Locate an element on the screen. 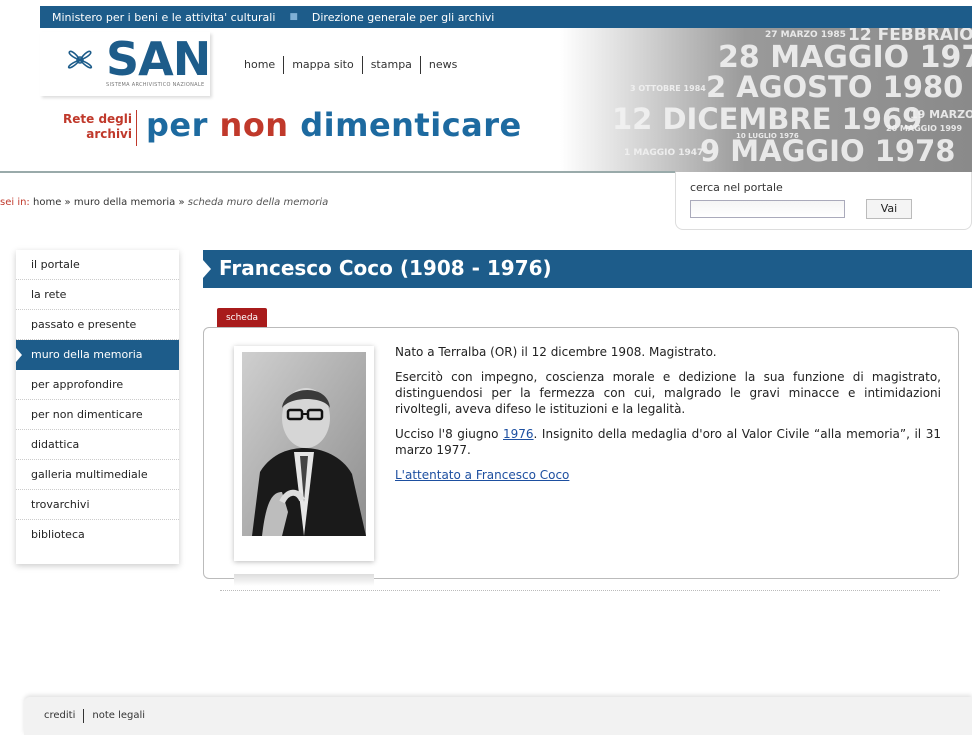 The image size is (972, 735). sidebar-item-trovarchivi: trovarchivi is located at coordinates (97, 505).